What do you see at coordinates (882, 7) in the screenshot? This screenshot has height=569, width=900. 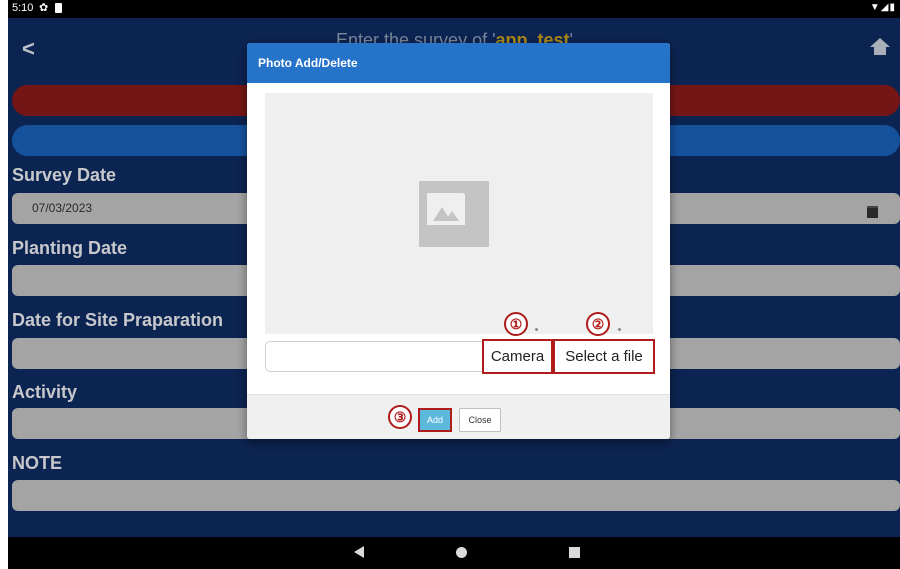 I see `signal-icon: ▼◢▮` at bounding box center [882, 7].